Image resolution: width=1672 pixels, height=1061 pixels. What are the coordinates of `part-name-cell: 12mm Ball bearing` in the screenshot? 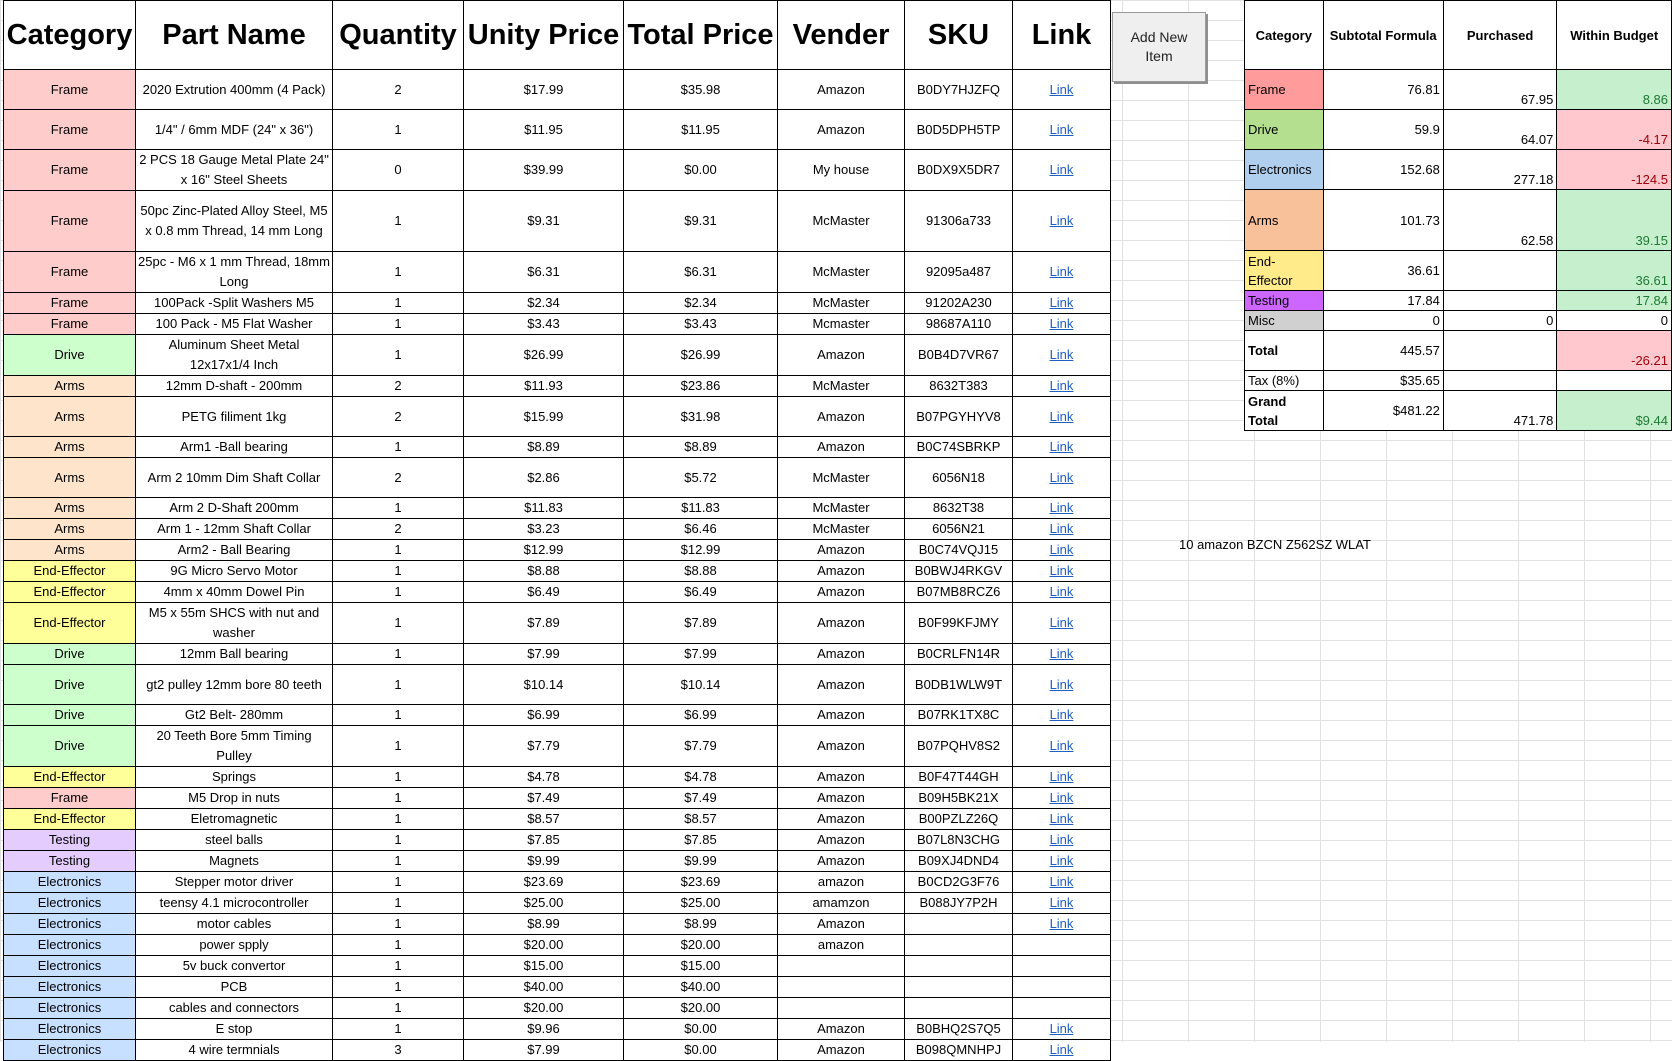 It's located at (234, 654).